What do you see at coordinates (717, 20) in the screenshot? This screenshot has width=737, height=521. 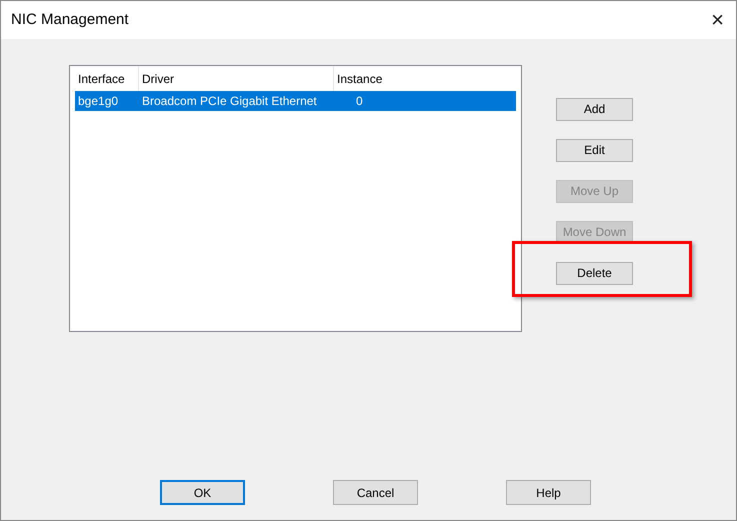 I see `close-button: ×` at bounding box center [717, 20].